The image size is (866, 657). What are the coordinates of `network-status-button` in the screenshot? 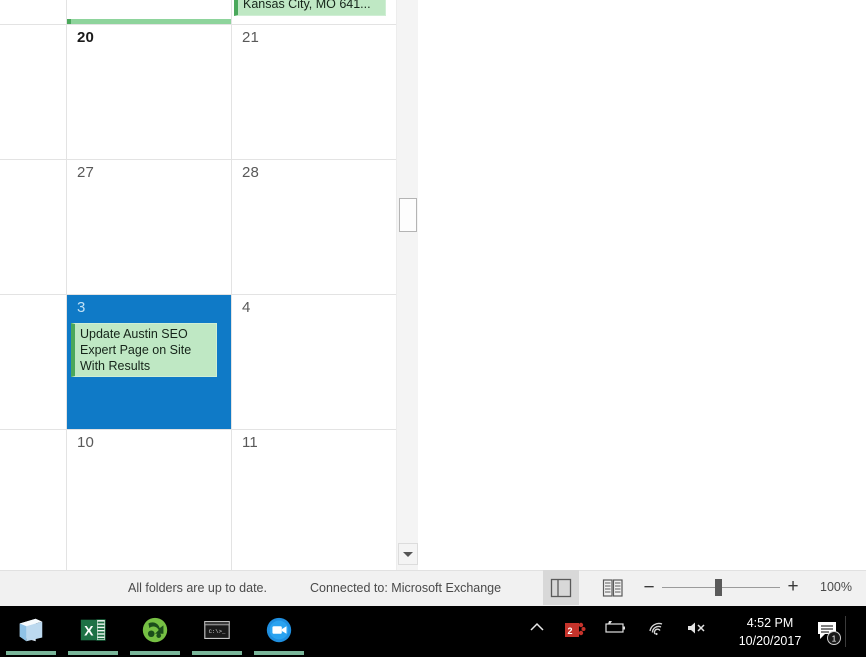 It's located at (657, 631).